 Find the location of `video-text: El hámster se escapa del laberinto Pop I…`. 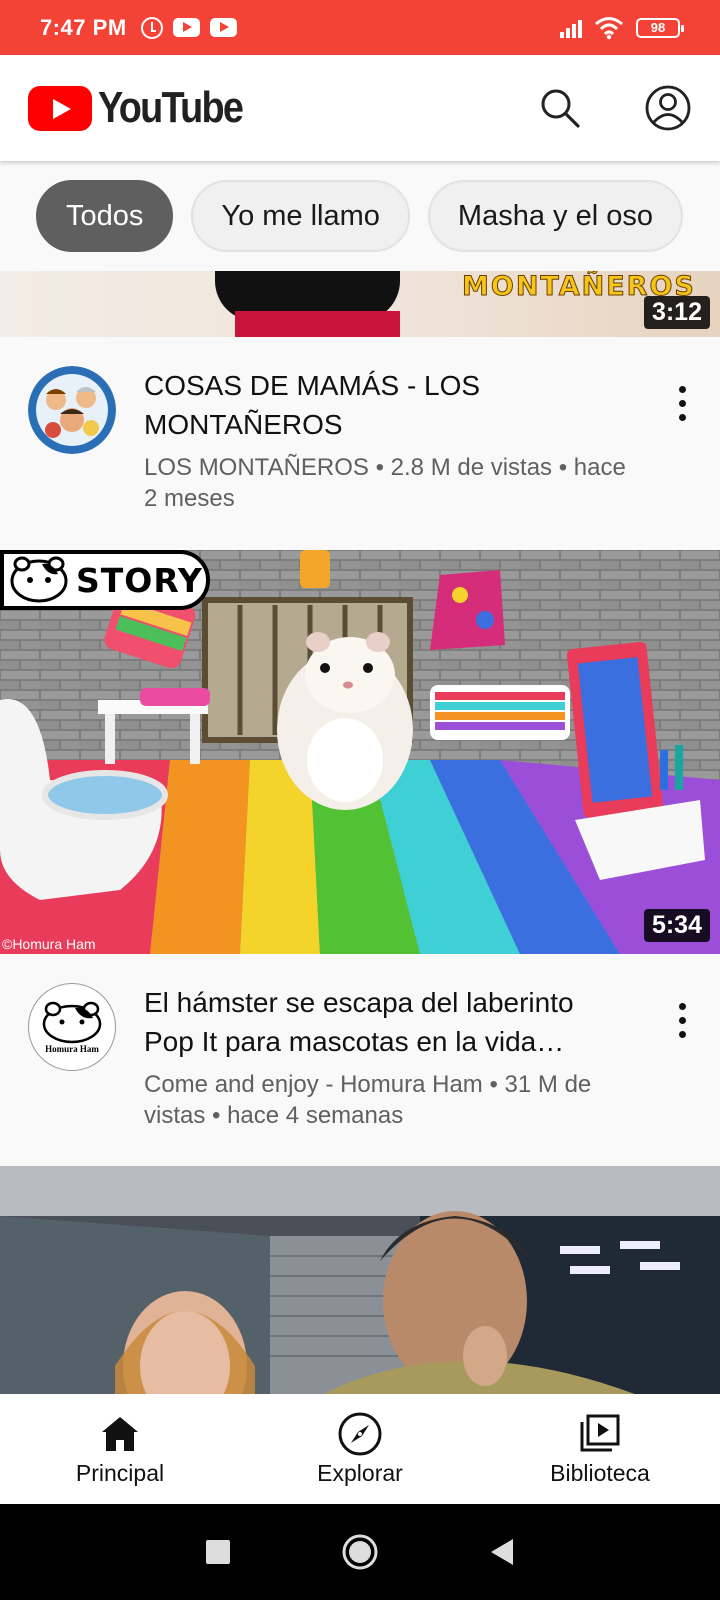

video-text: El hámster se escapa del laberinto Pop I… is located at coordinates (386, 1057).